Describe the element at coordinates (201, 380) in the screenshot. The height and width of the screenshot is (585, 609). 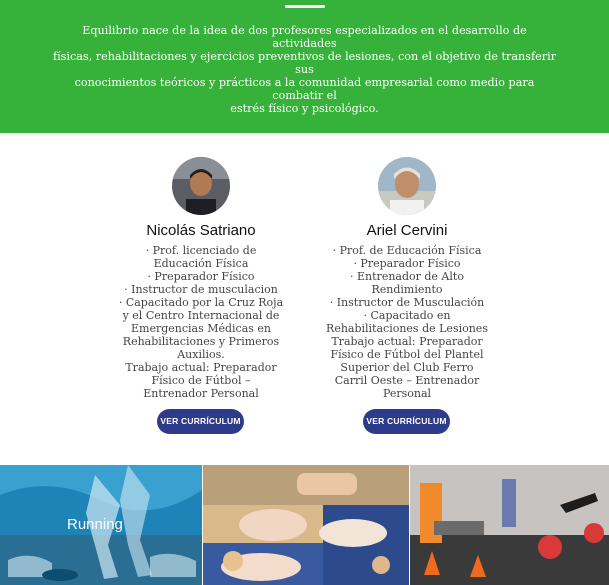
I see `bio-line: Físico de Fútbol –` at that location.